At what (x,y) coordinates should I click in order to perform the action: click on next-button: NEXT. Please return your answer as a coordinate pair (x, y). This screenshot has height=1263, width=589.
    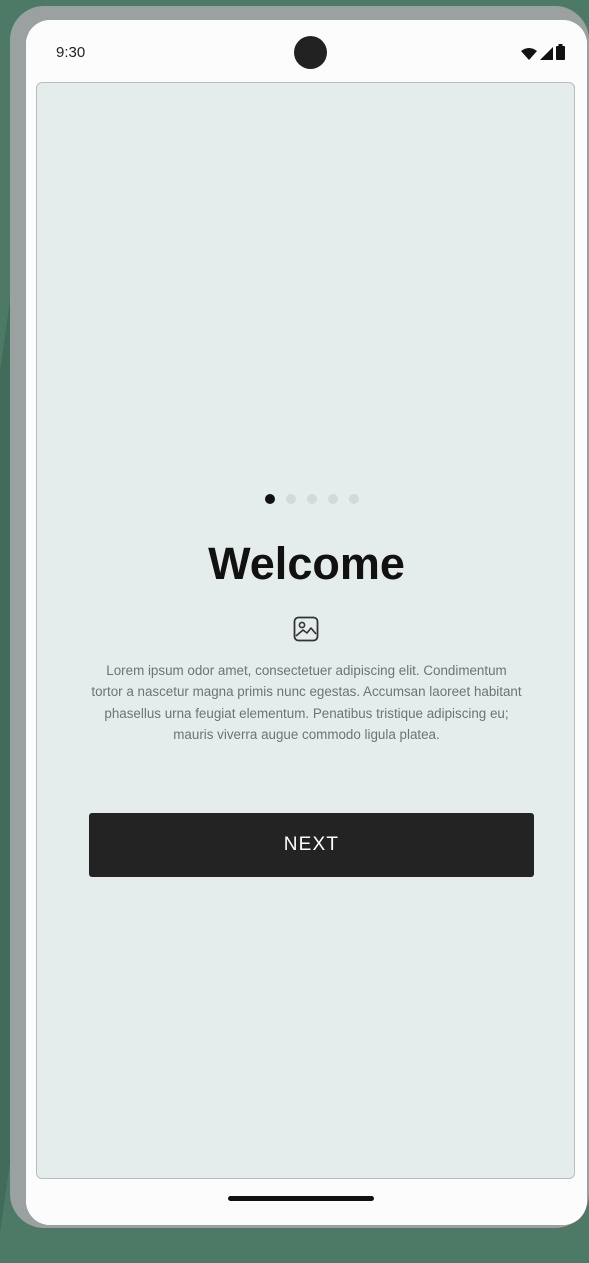
    Looking at the image, I should click on (311, 845).